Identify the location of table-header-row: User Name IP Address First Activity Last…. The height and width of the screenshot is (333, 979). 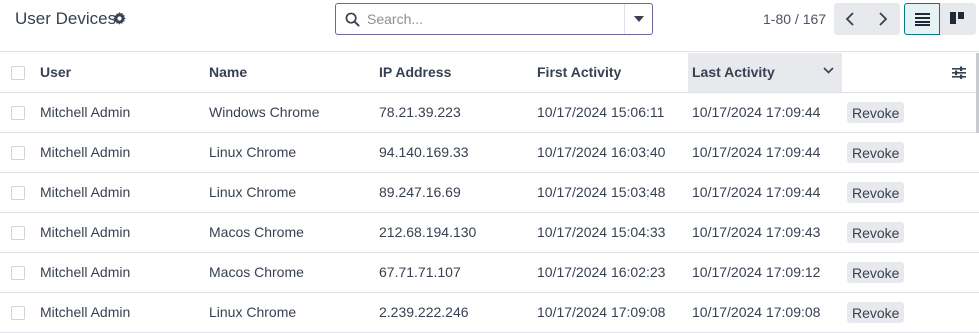
(489, 73).